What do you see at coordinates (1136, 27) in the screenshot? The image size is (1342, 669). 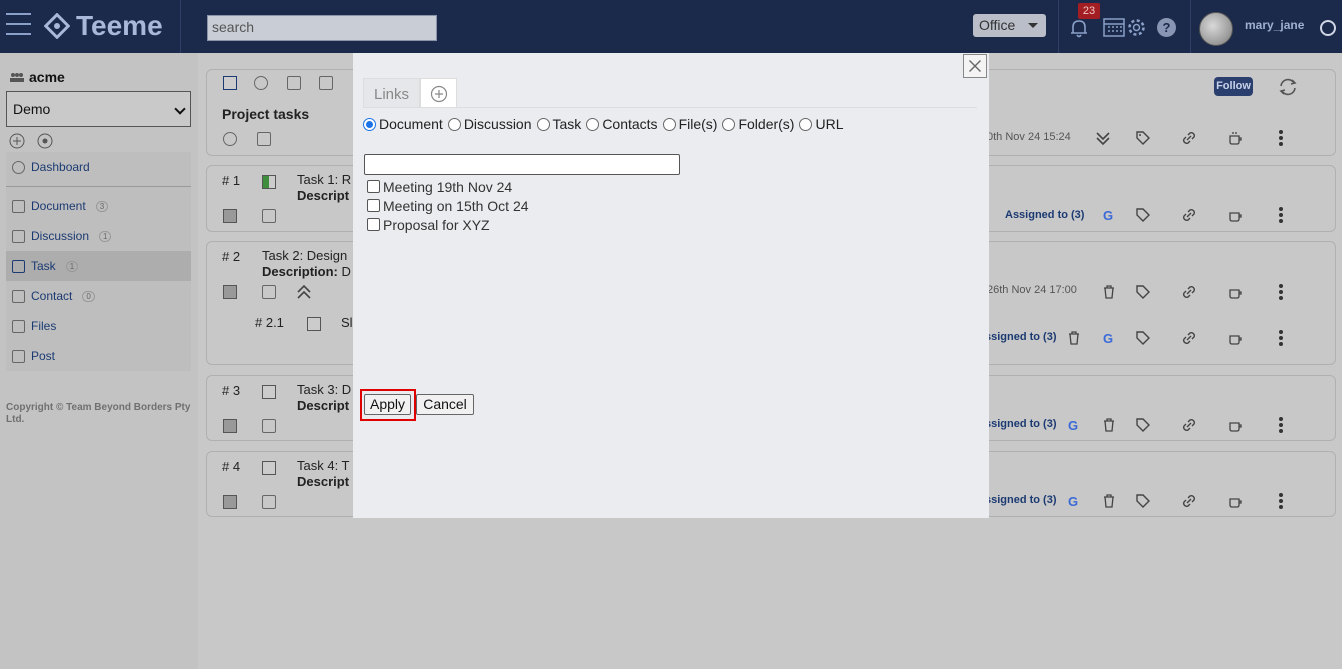 I see `gear-icon` at bounding box center [1136, 27].